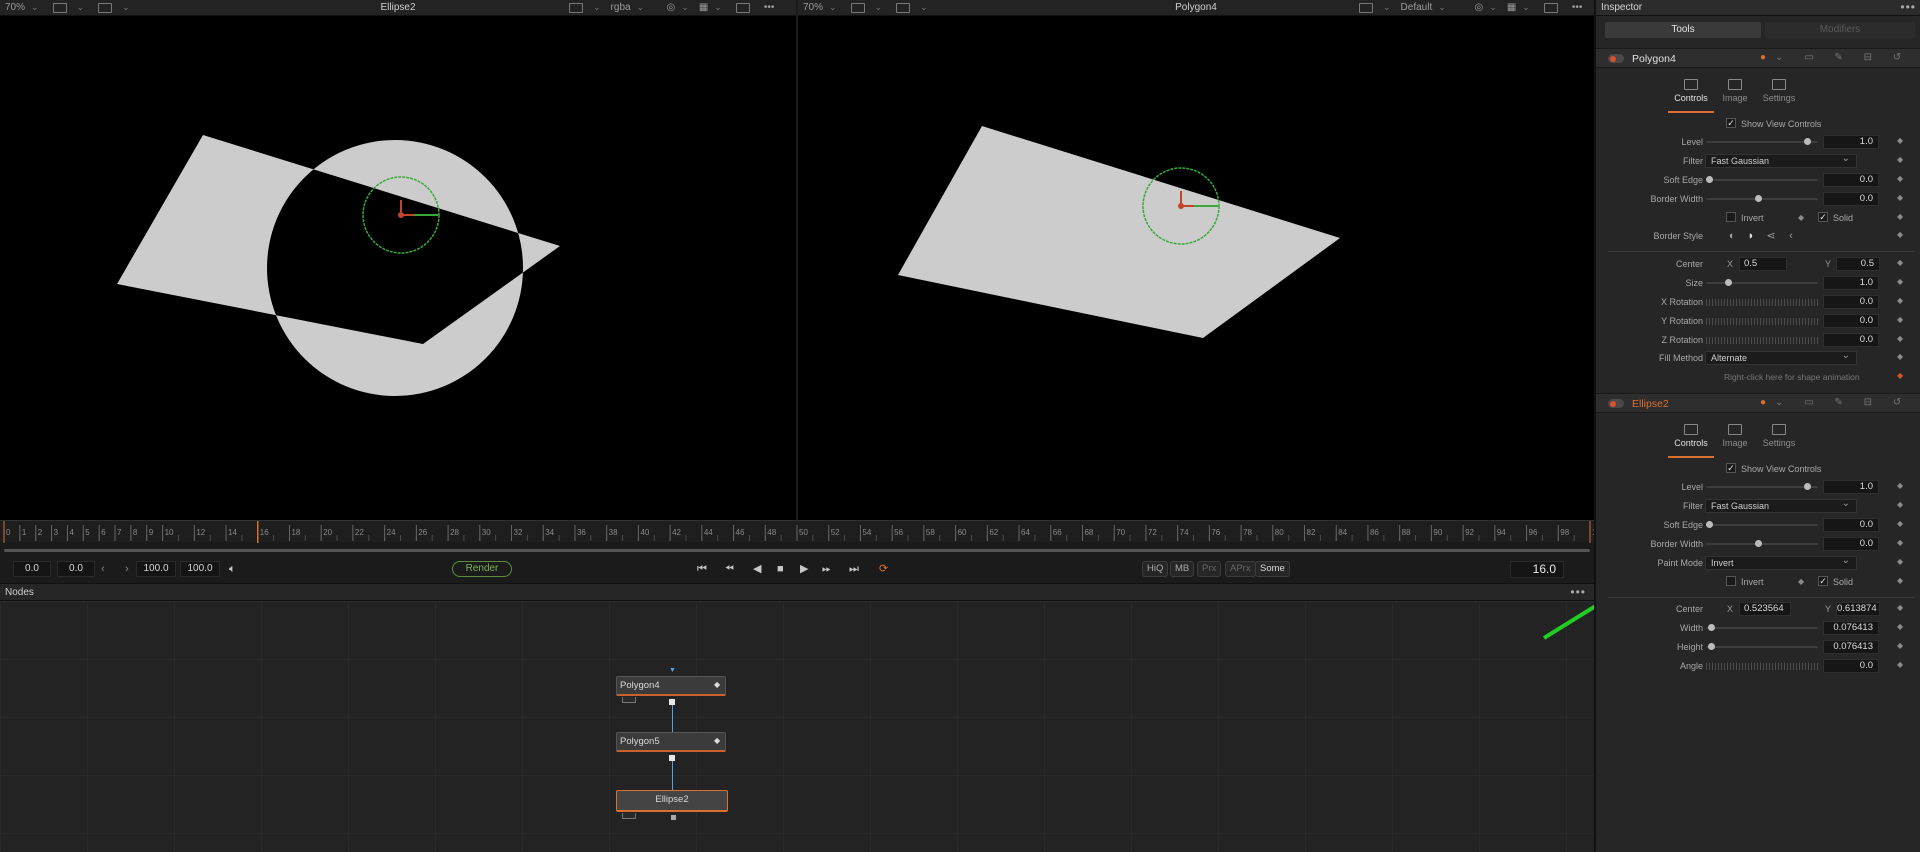 The width and height of the screenshot is (1920, 852). What do you see at coordinates (671, 742) in the screenshot?
I see `node-polygon5: Polygon5 ◆` at bounding box center [671, 742].